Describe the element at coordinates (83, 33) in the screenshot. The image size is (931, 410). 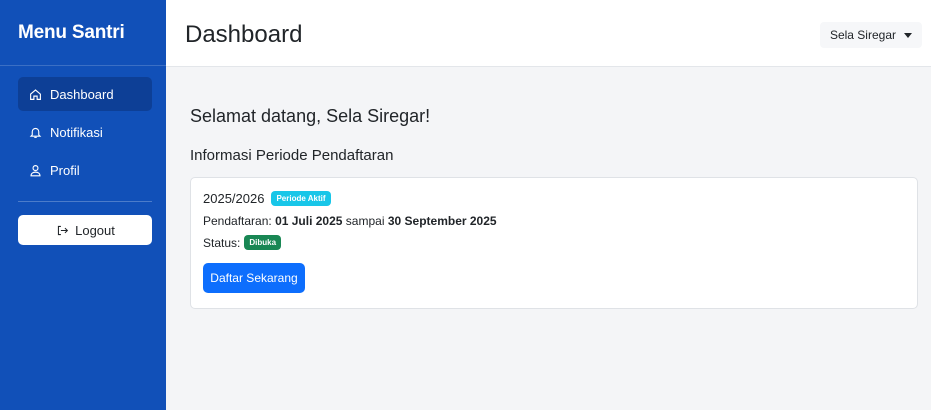
I see `sidebar-brand: Menu Santri` at that location.